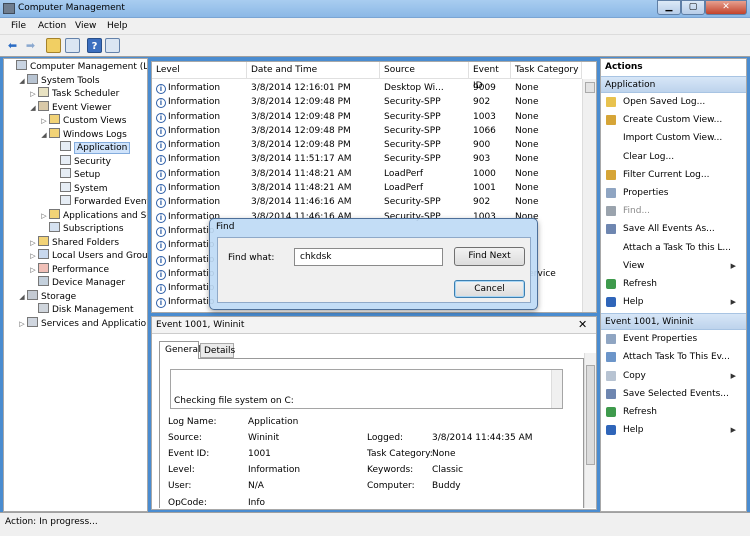  What do you see at coordinates (75, 175) in the screenshot?
I see `tree-item-setup: Setup` at bounding box center [75, 175].